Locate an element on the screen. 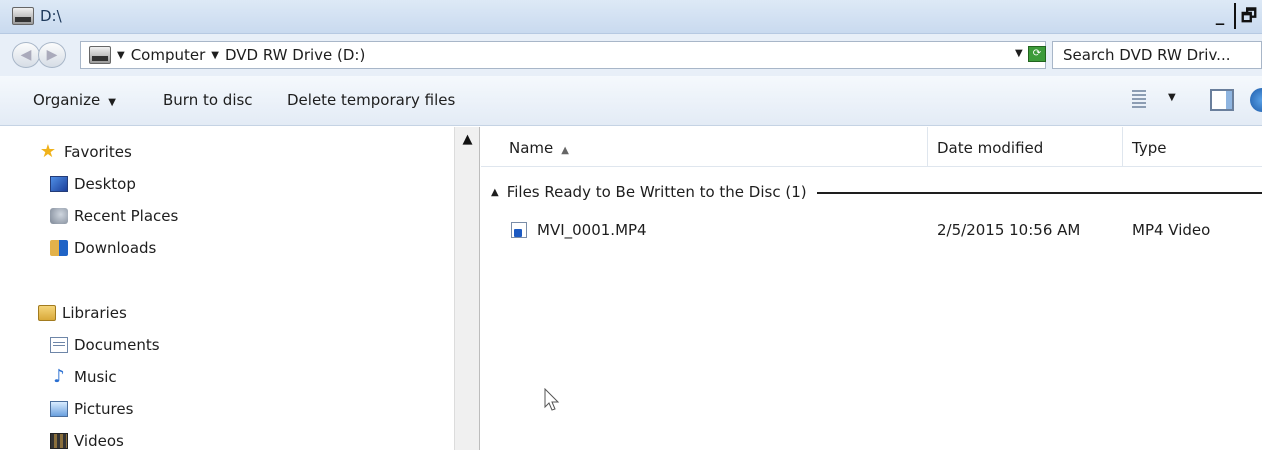 The height and width of the screenshot is (450, 1262). music-icon: ♪ is located at coordinates (59, 376).